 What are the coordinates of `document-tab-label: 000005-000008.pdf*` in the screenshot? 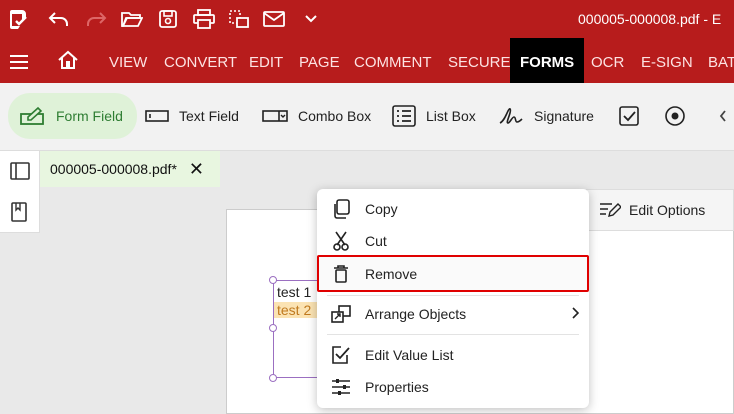 It's located at (113, 169).